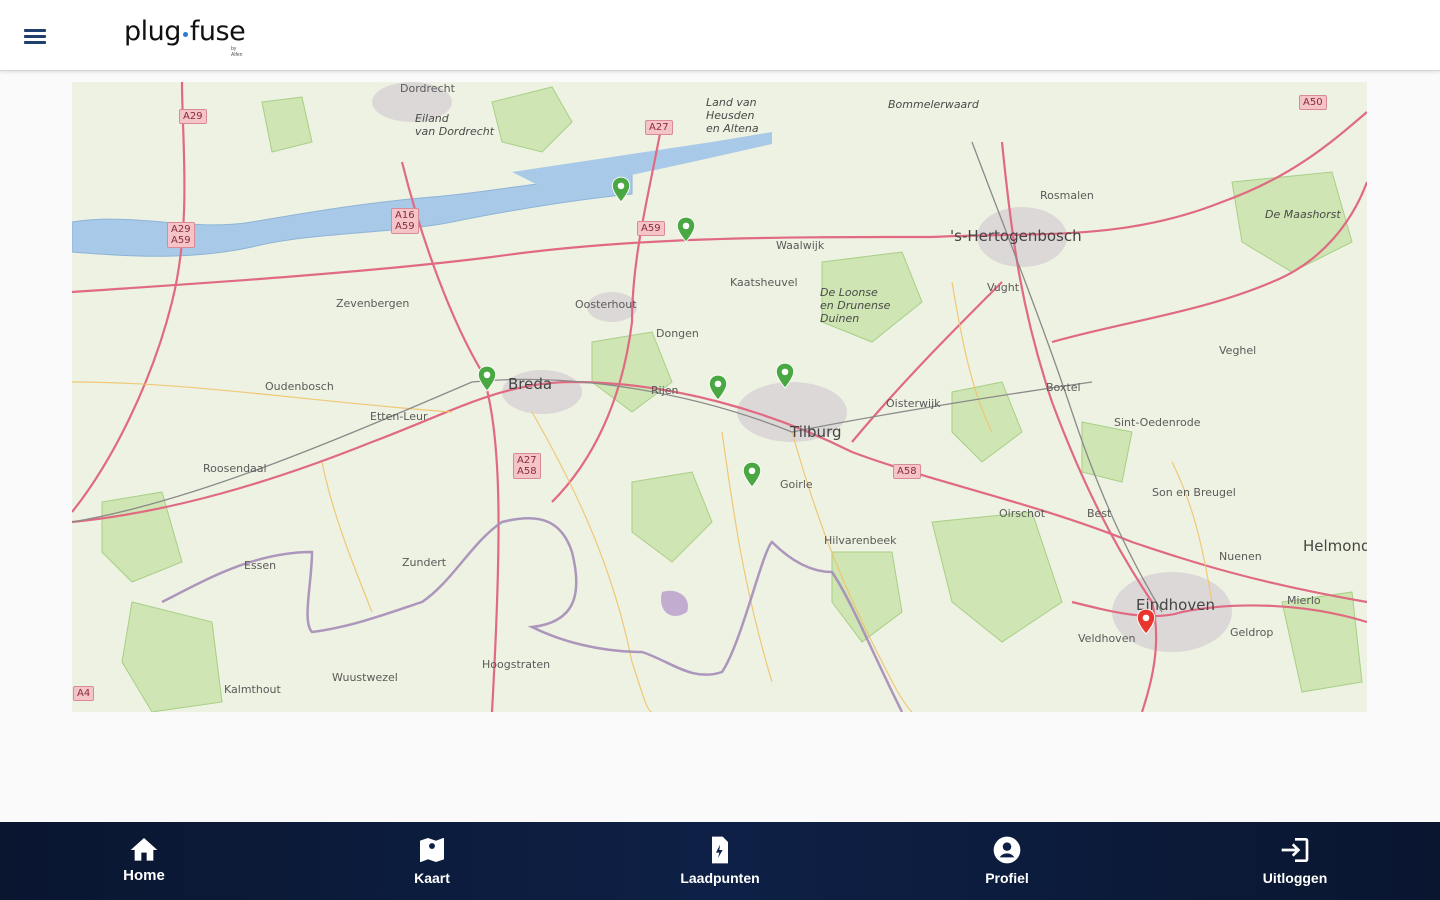 This screenshot has width=1440, height=900. I want to click on map-place-label: Kalmthout, so click(252, 689).